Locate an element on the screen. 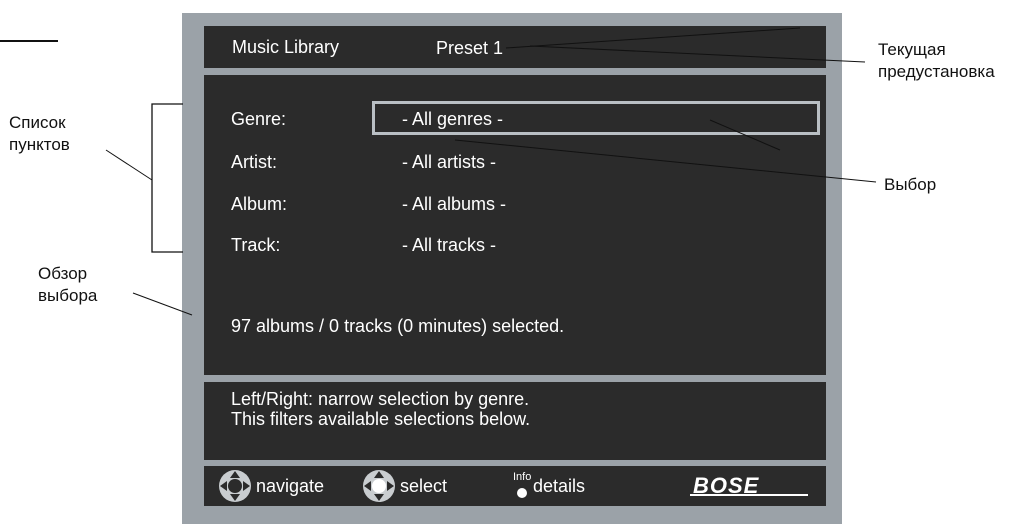 This screenshot has height=524, width=1031. dpad-navigate-icon is located at coordinates (235, 486).